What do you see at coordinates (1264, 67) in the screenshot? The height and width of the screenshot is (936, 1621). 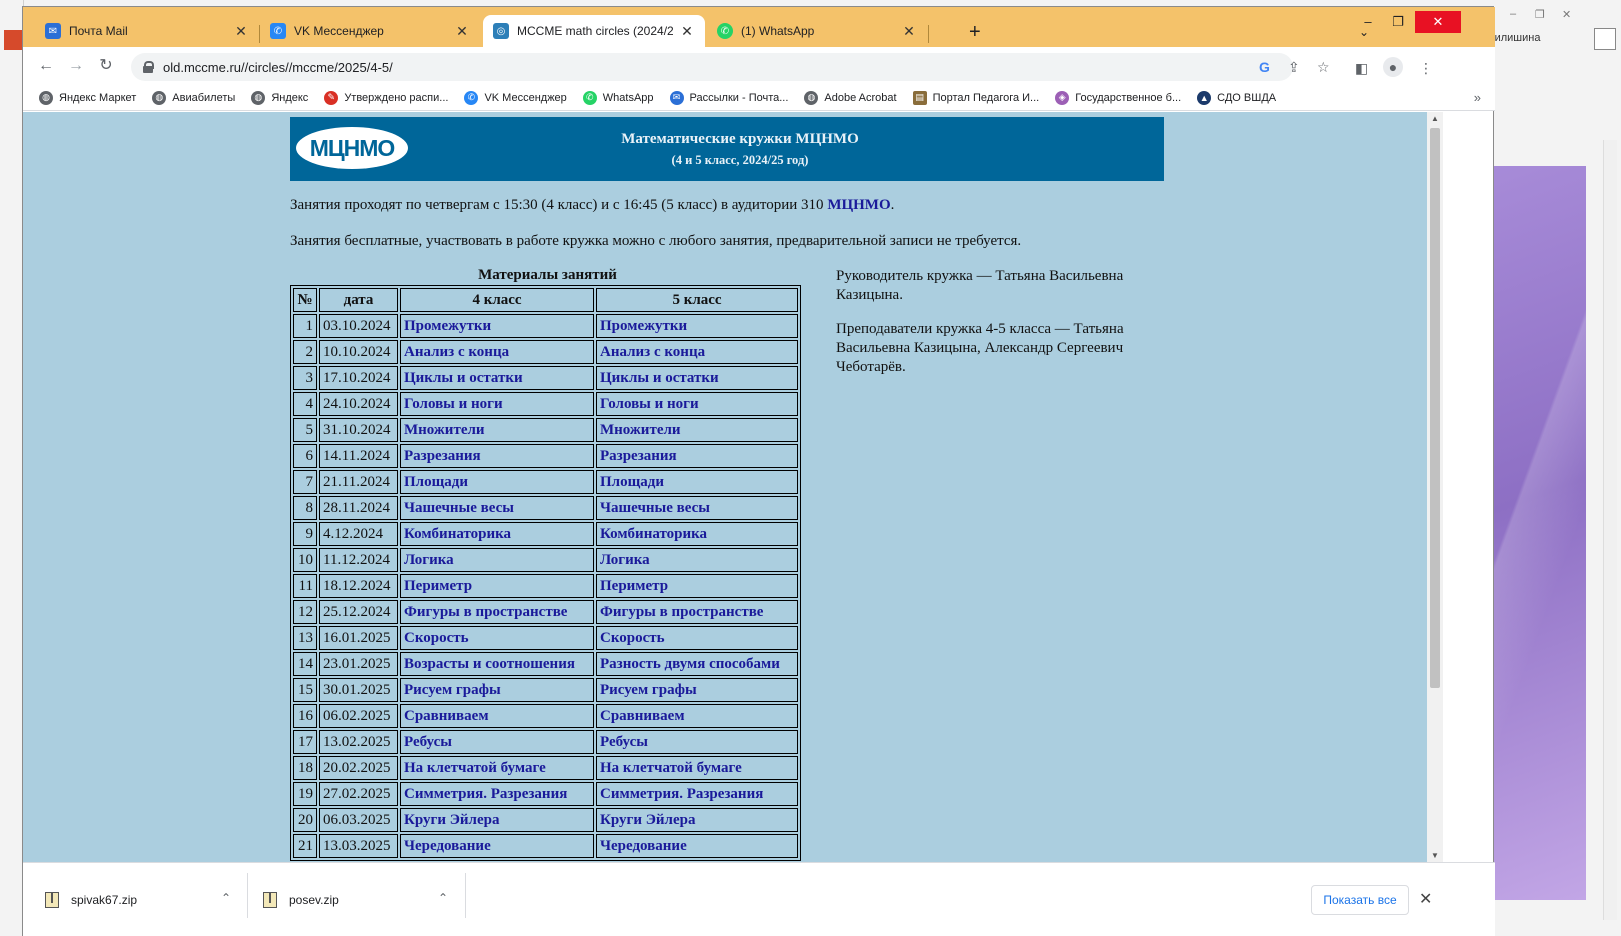 I see `google-translate-icon: G` at bounding box center [1264, 67].